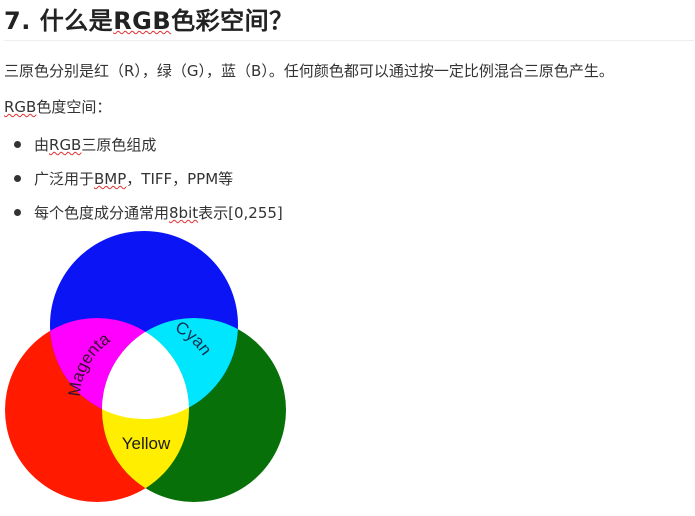  What do you see at coordinates (65, 145) in the screenshot?
I see `list-item-term: RGB` at bounding box center [65, 145].